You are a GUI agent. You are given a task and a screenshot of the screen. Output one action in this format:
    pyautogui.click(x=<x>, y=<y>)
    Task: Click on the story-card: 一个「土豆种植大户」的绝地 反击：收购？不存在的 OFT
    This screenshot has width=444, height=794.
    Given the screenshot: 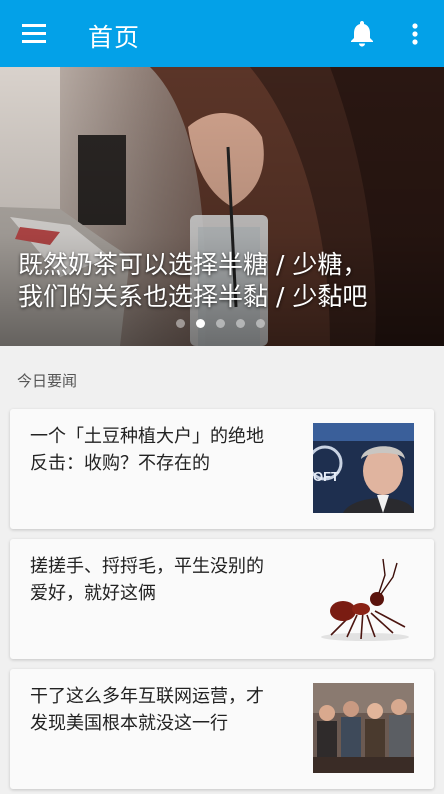 What is the action you would take?
    pyautogui.click(x=222, y=469)
    